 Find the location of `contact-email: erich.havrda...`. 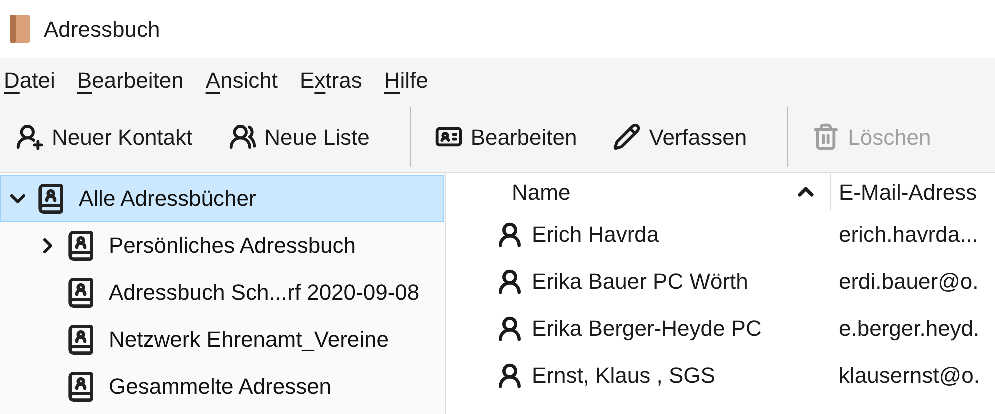

contact-email: erich.havrda... is located at coordinates (908, 235).